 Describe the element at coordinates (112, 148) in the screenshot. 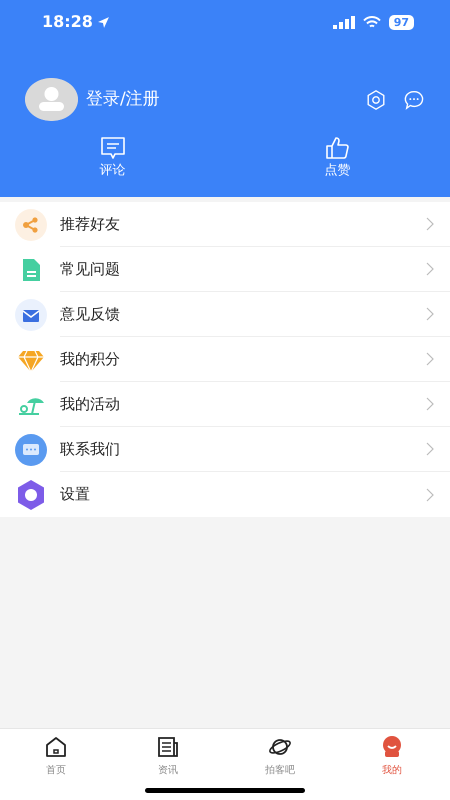

I see `comment-icon` at that location.